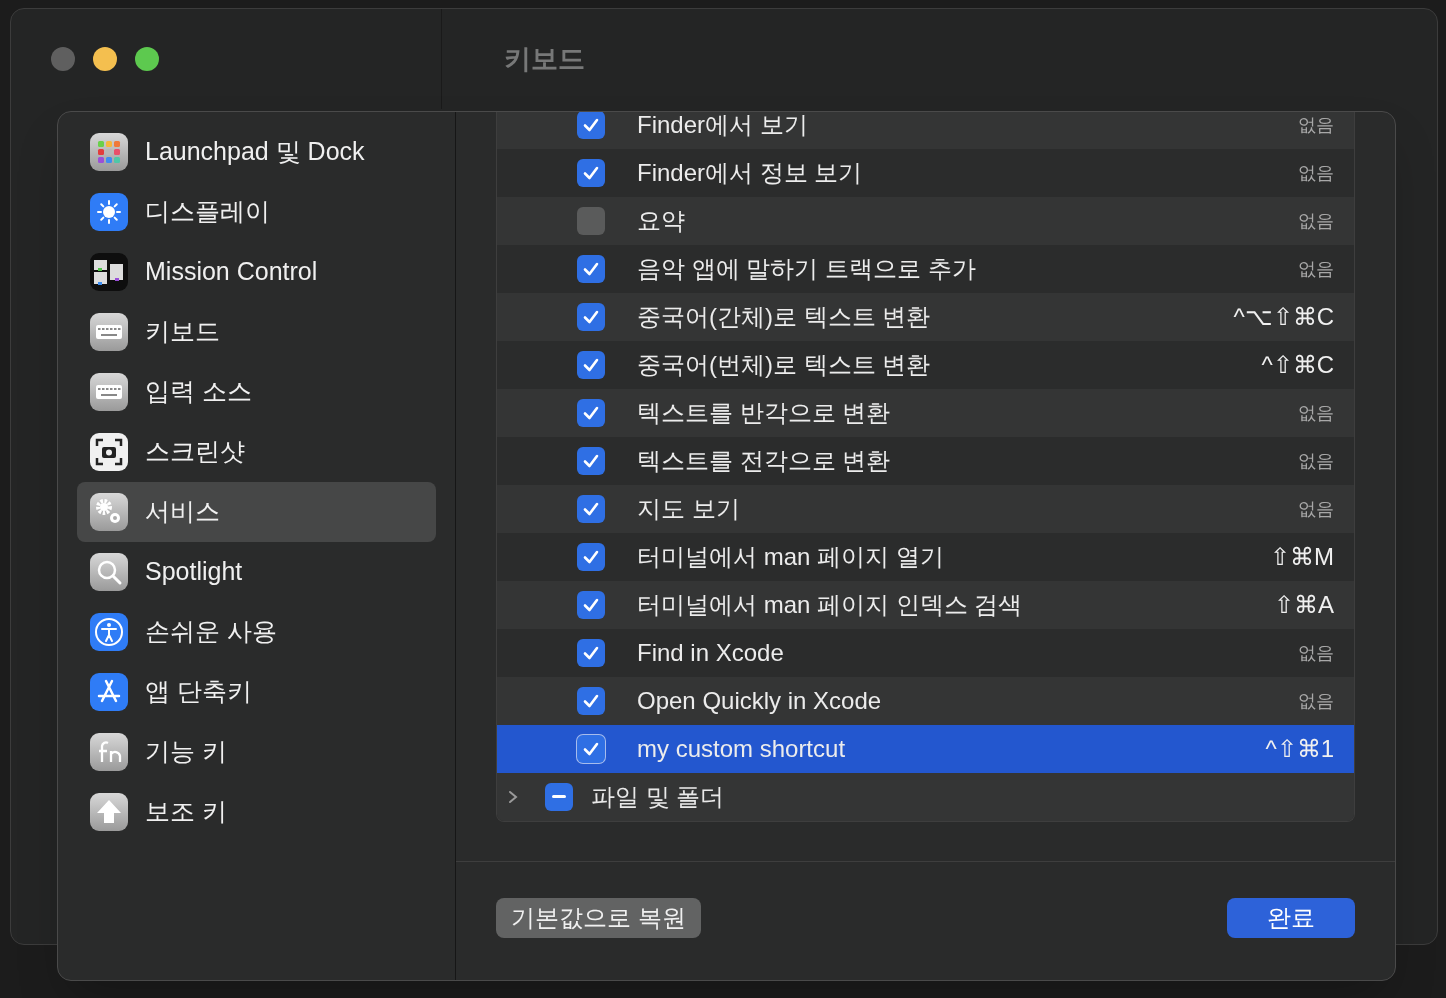 The image size is (1446, 998). I want to click on window-title: 키보드, so click(544, 59).